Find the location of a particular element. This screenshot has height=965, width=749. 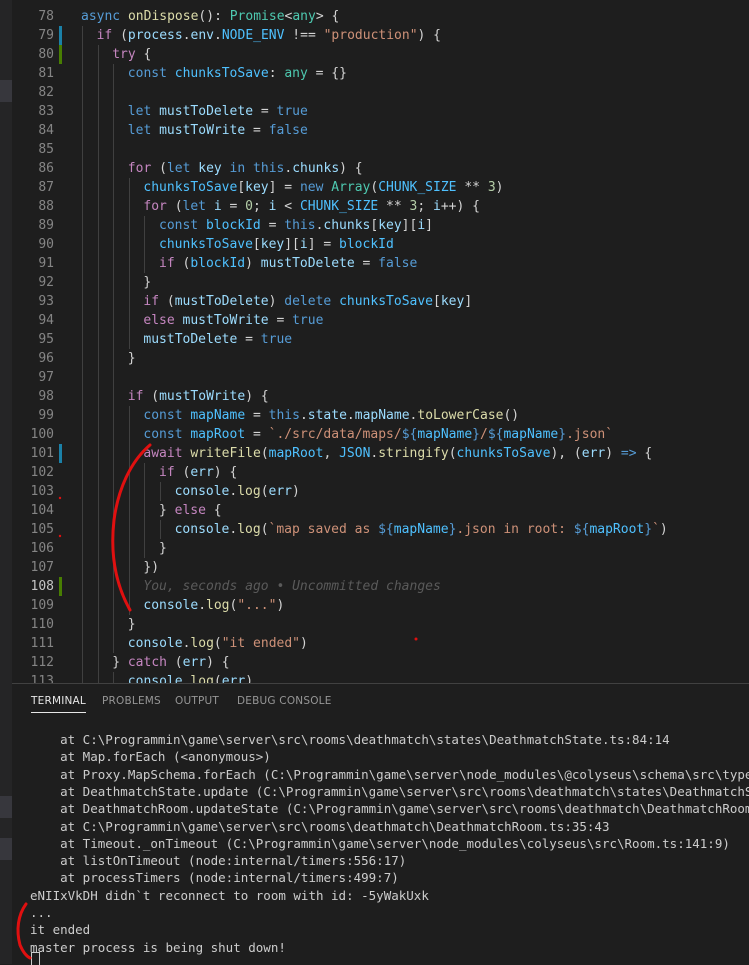

tab-debug-console: DEBUG CONSOLE is located at coordinates (284, 701).